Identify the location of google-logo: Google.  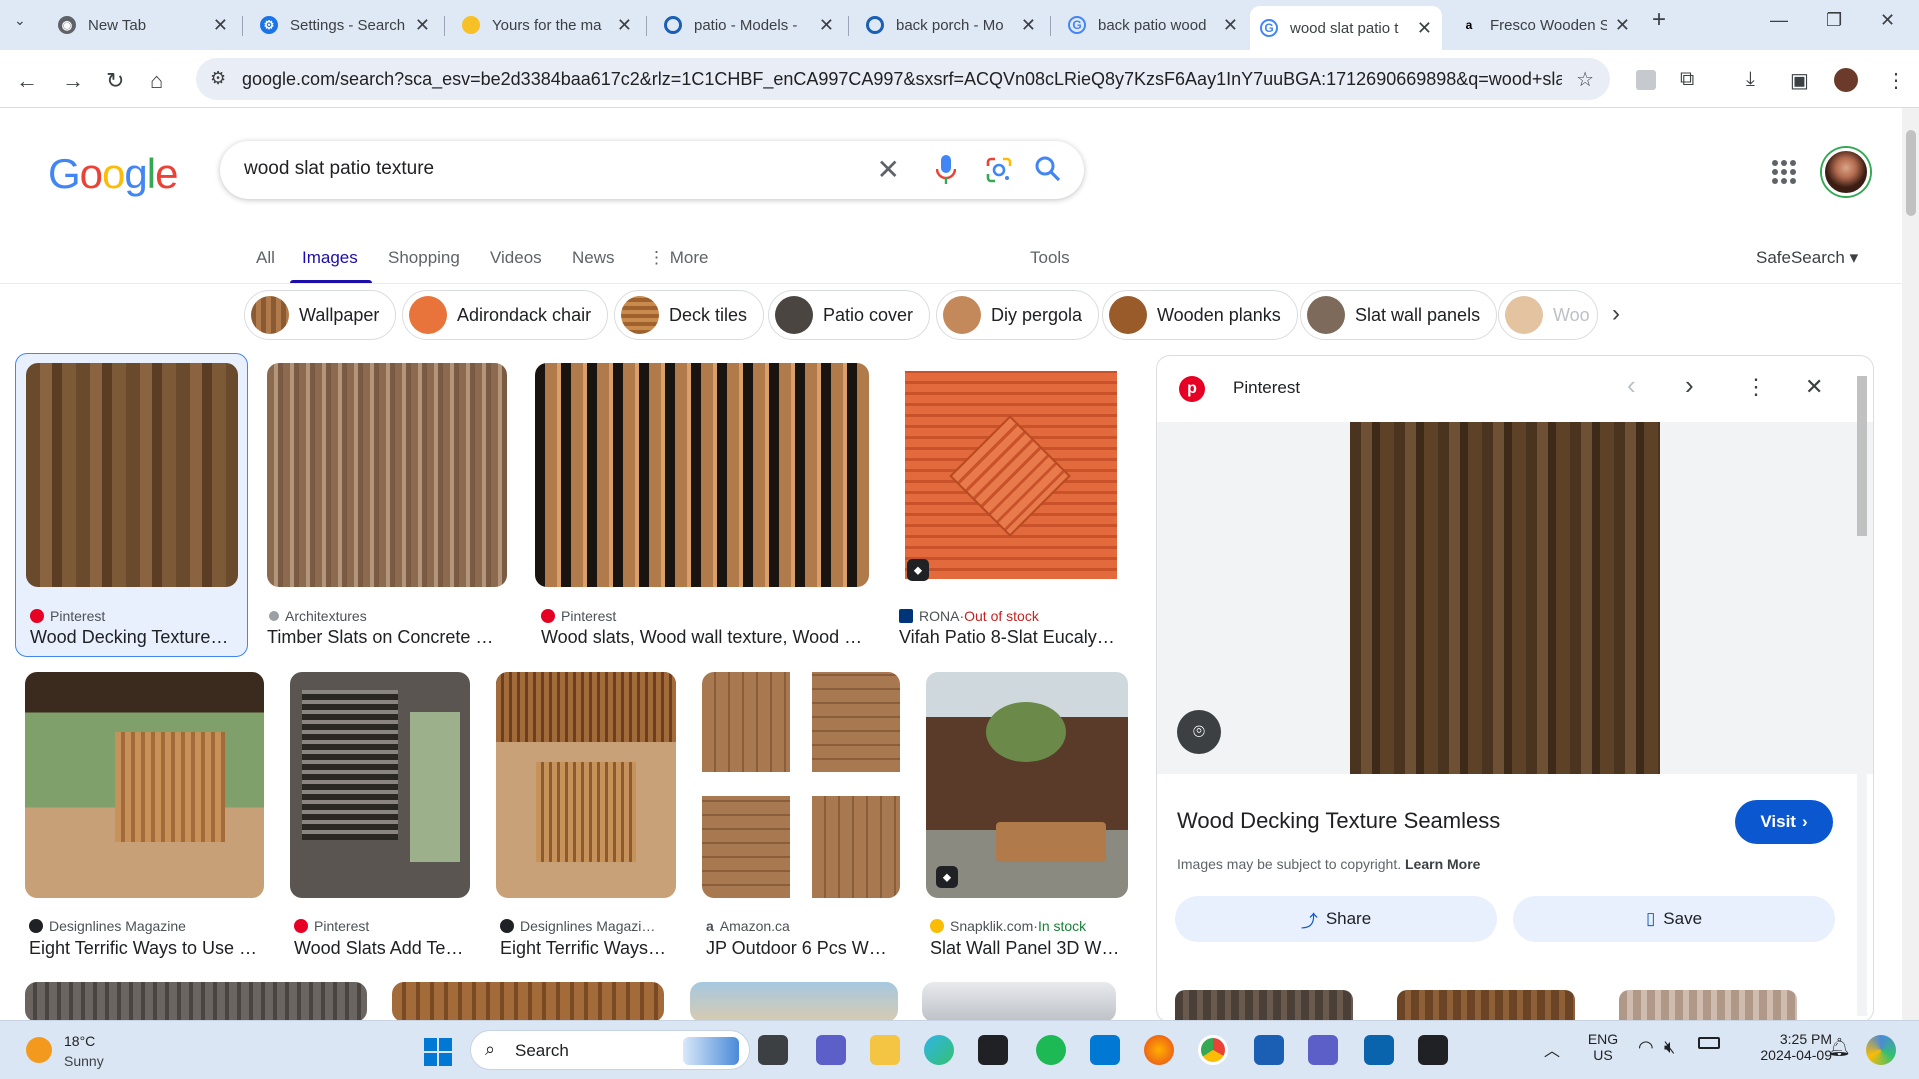
(113, 174).